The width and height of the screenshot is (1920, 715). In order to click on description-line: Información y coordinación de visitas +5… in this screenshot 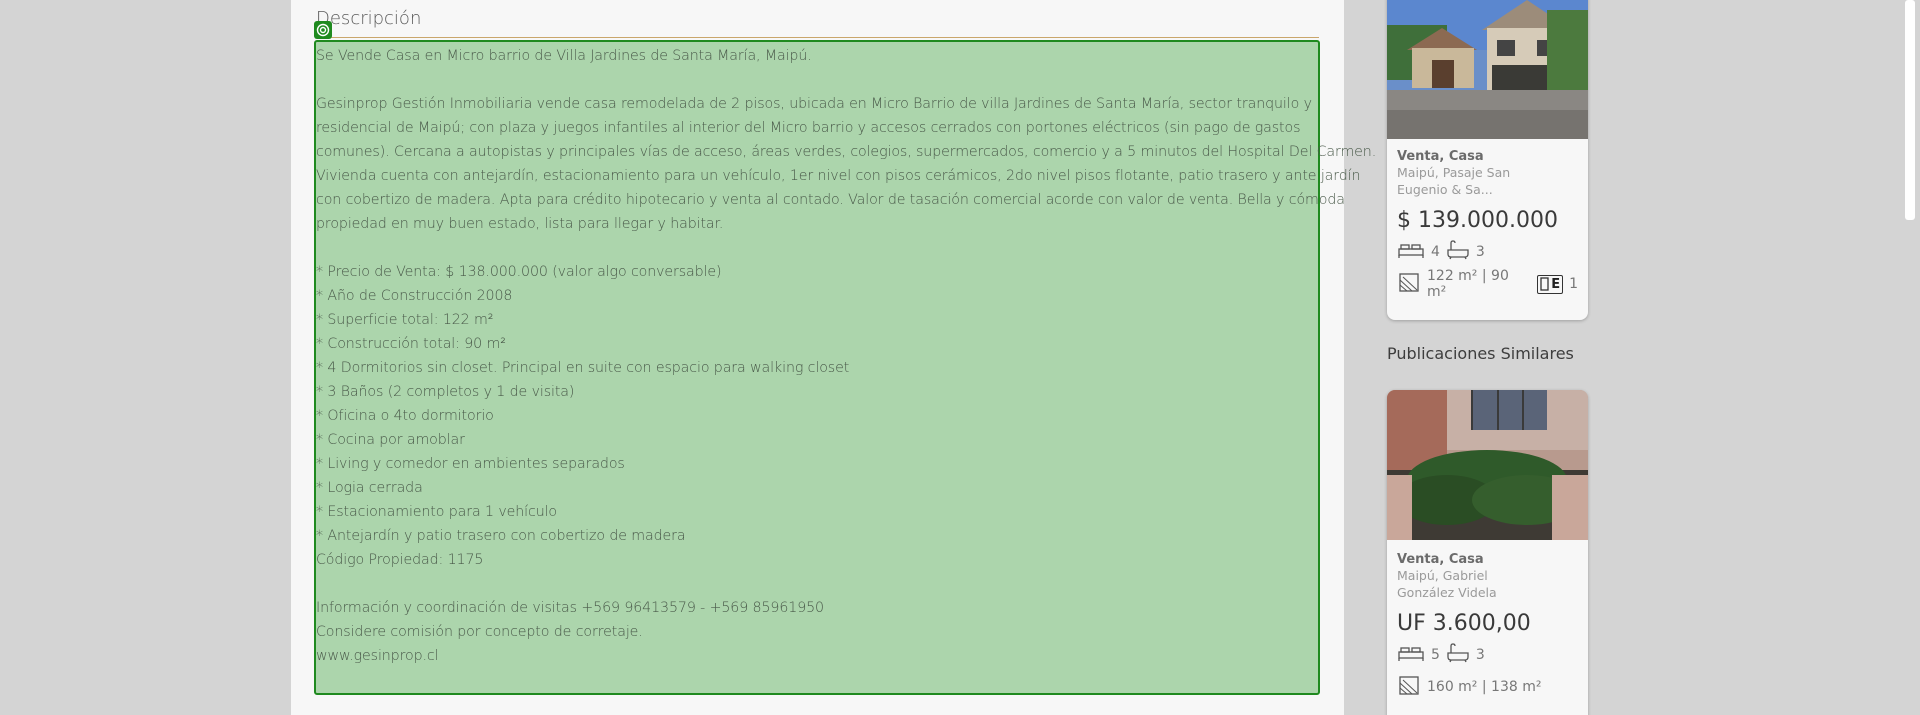, I will do `click(570, 608)`.